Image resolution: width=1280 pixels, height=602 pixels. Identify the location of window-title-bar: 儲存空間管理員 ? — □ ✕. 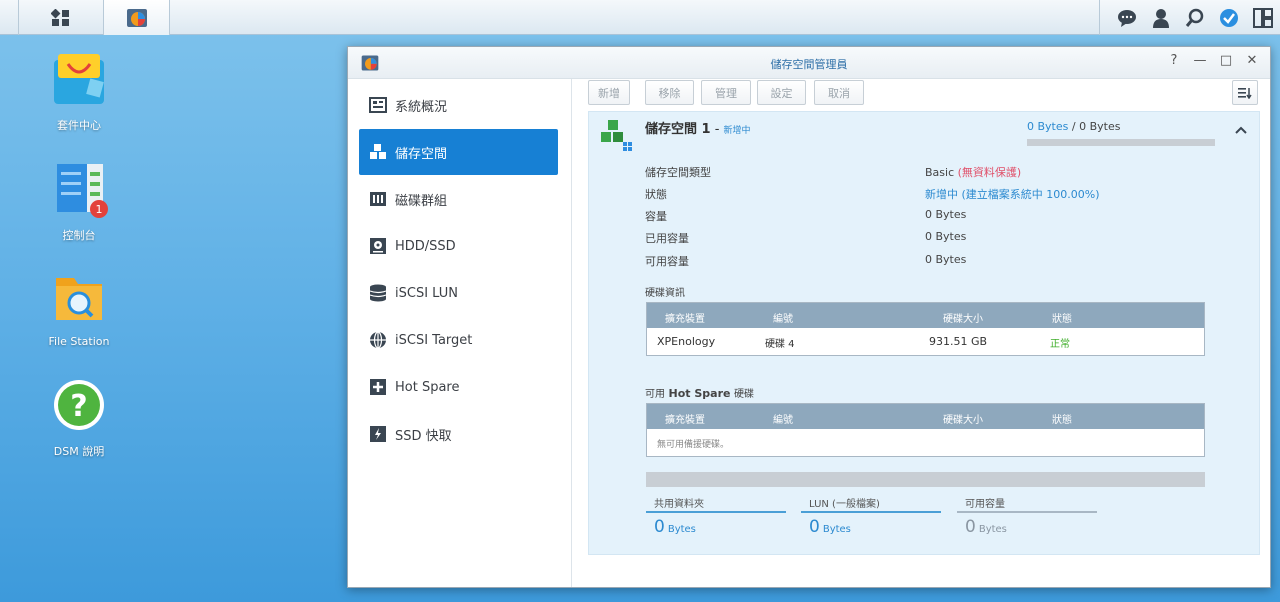
(809, 63).